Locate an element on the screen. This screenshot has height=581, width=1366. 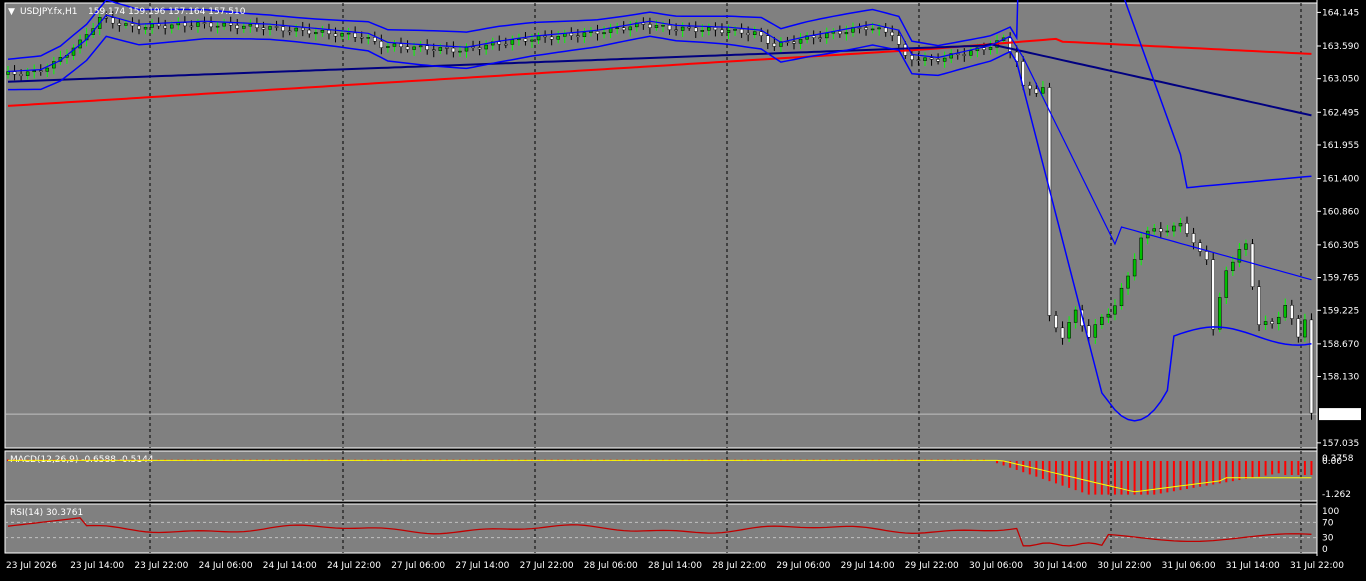
price-tick-label: 162.495 is located at coordinates (1340, 113).